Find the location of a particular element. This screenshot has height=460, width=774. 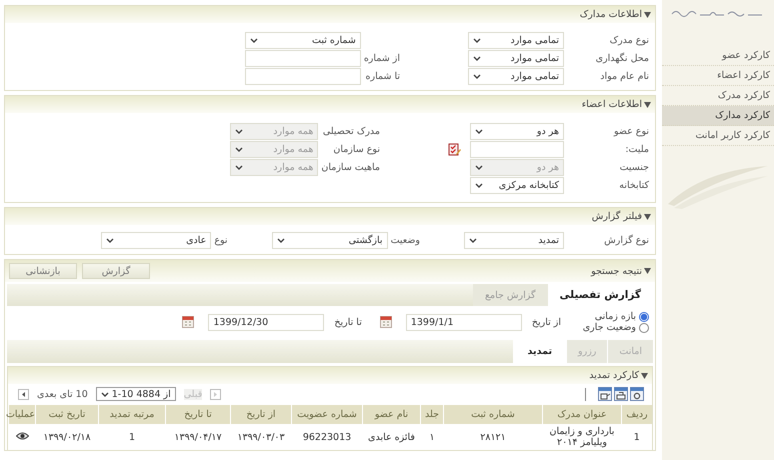

field-label: نوع گزارش is located at coordinates (626, 240).